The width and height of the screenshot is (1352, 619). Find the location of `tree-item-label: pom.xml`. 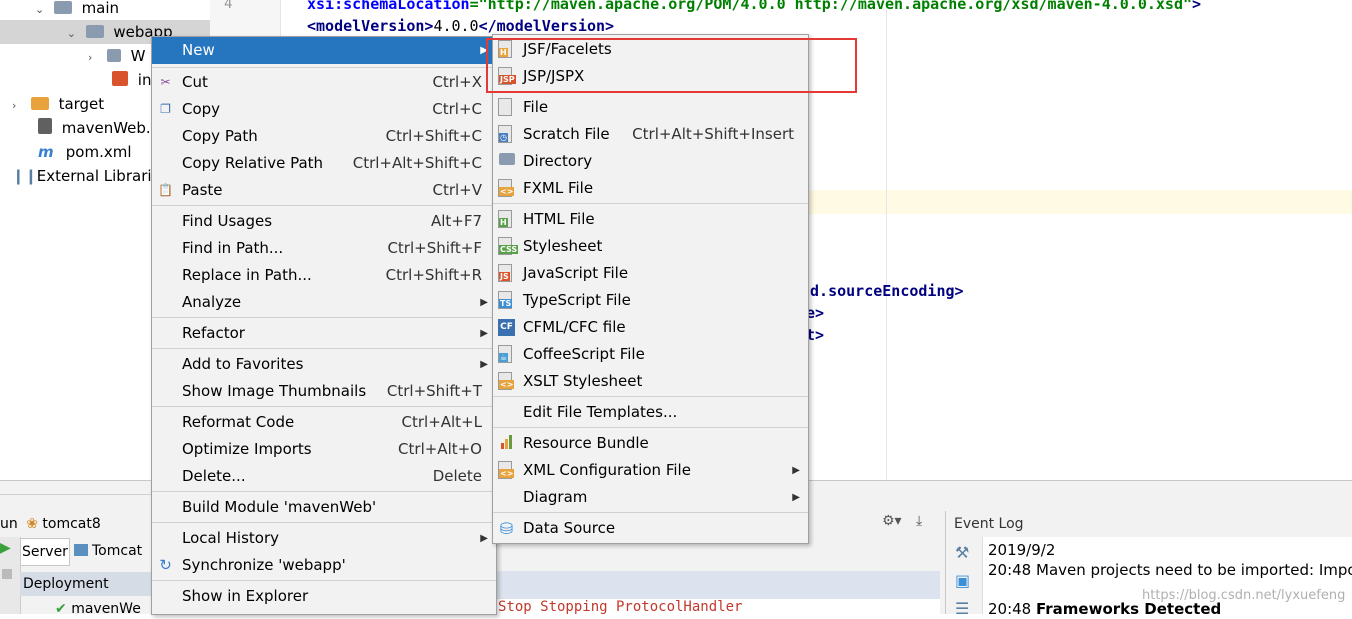

tree-item-label: pom.xml is located at coordinates (98, 152).